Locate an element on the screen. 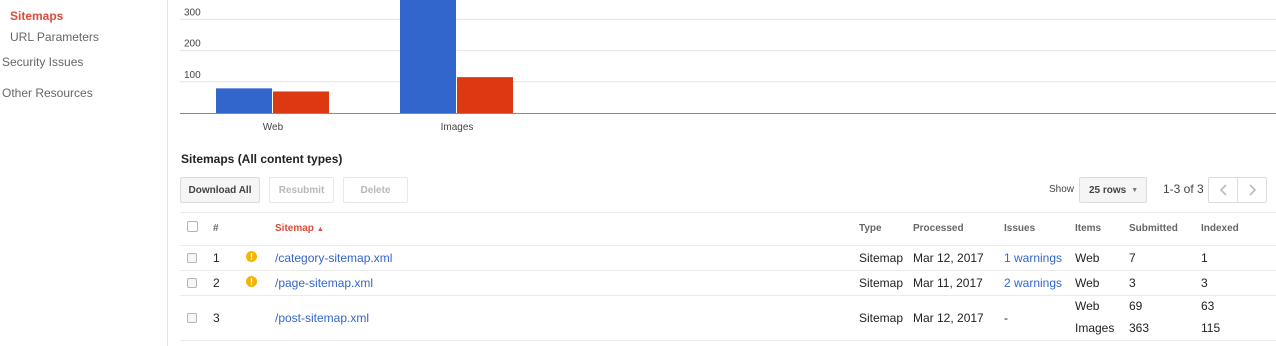 The width and height of the screenshot is (1276, 346). issues-link: 1 warnings is located at coordinates (1033, 258).